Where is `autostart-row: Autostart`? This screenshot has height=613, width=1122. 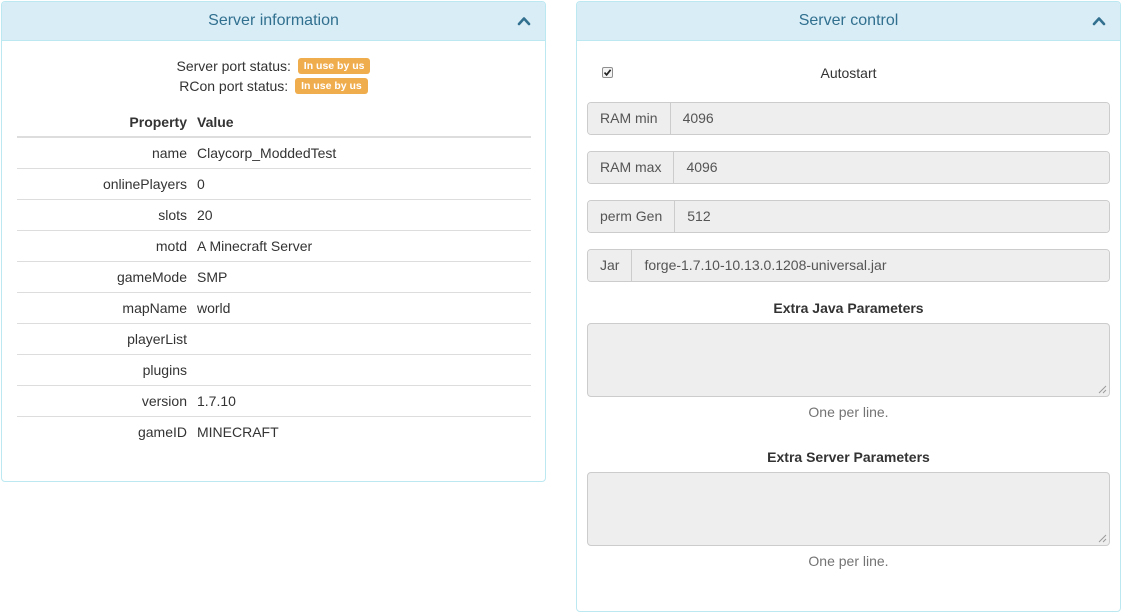
autostart-row: Autostart is located at coordinates (848, 73).